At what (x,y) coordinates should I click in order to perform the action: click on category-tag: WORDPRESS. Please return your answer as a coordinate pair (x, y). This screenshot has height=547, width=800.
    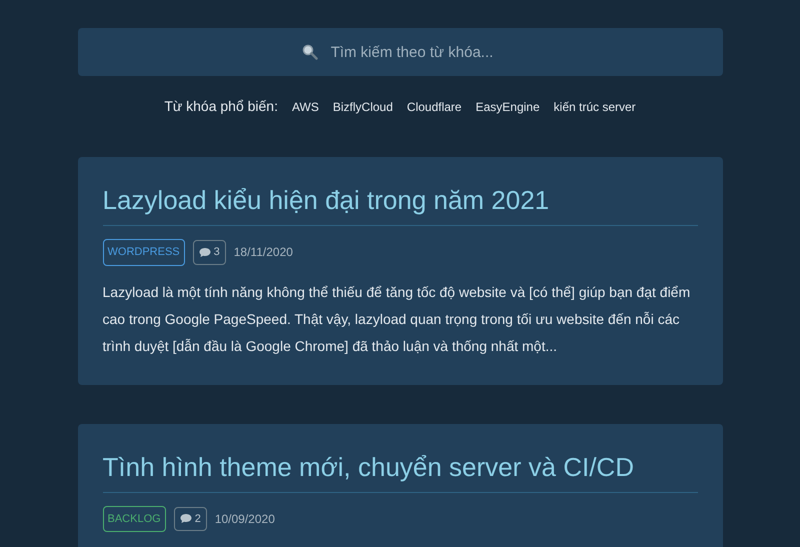
    Looking at the image, I should click on (143, 252).